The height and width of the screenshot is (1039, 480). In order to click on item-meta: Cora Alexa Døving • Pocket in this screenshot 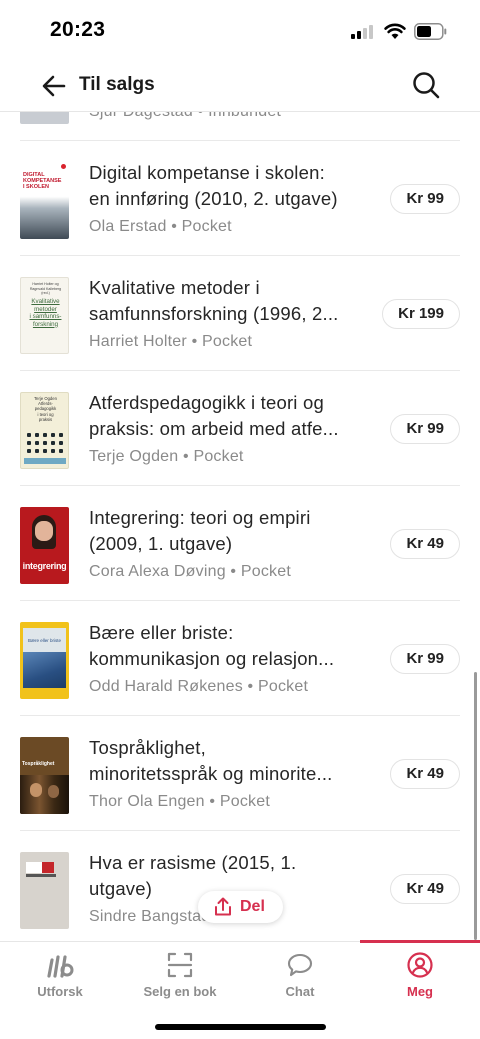, I will do `click(190, 571)`.